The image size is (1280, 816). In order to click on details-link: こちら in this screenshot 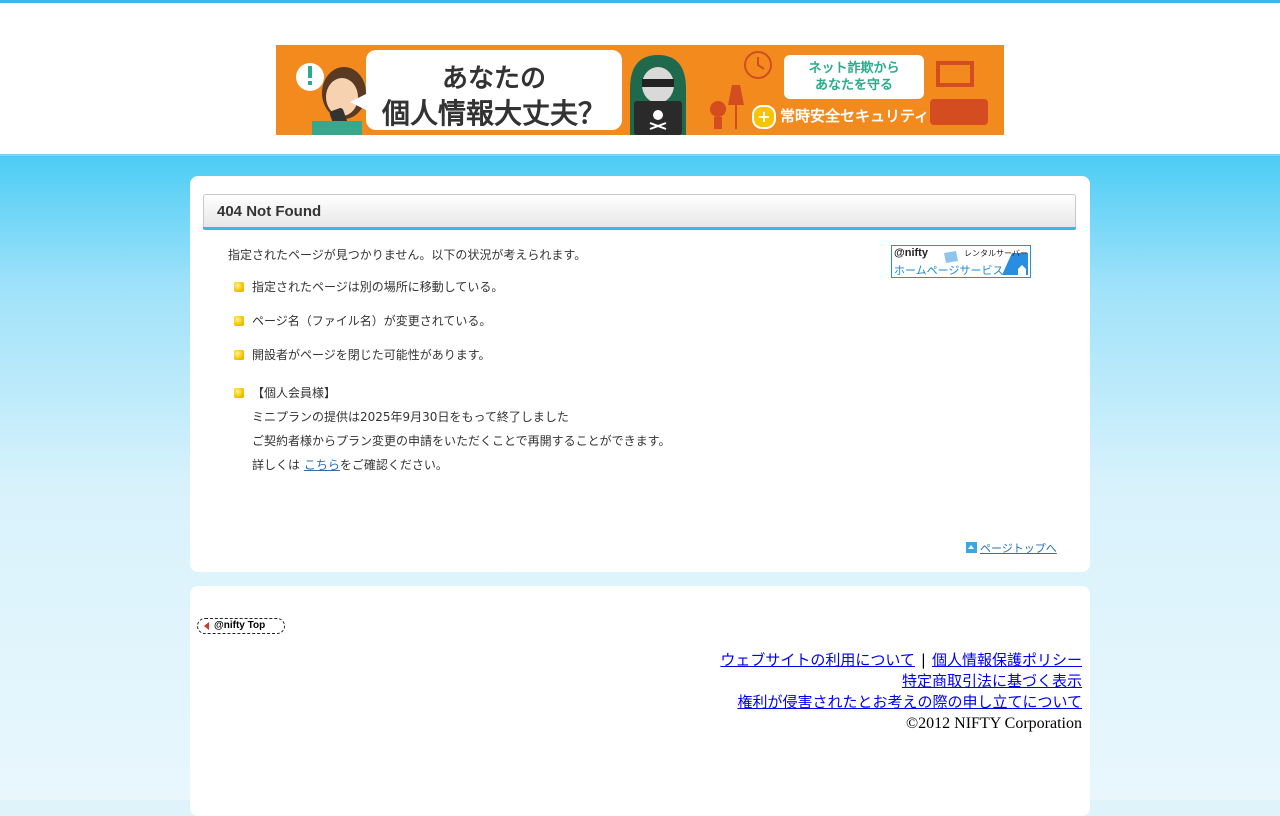, I will do `click(322, 465)`.